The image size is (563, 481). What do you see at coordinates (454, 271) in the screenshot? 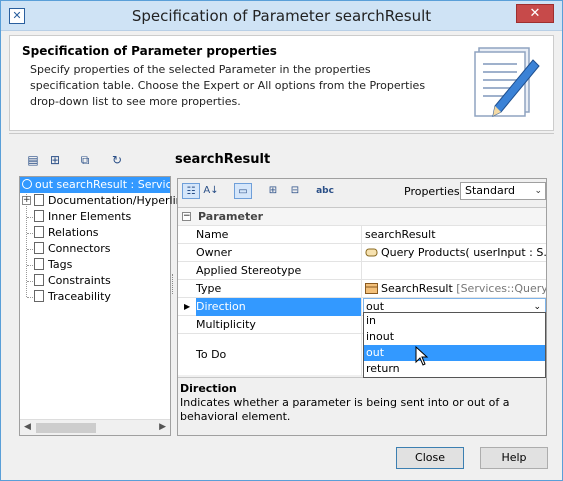
I see `property-value` at bounding box center [454, 271].